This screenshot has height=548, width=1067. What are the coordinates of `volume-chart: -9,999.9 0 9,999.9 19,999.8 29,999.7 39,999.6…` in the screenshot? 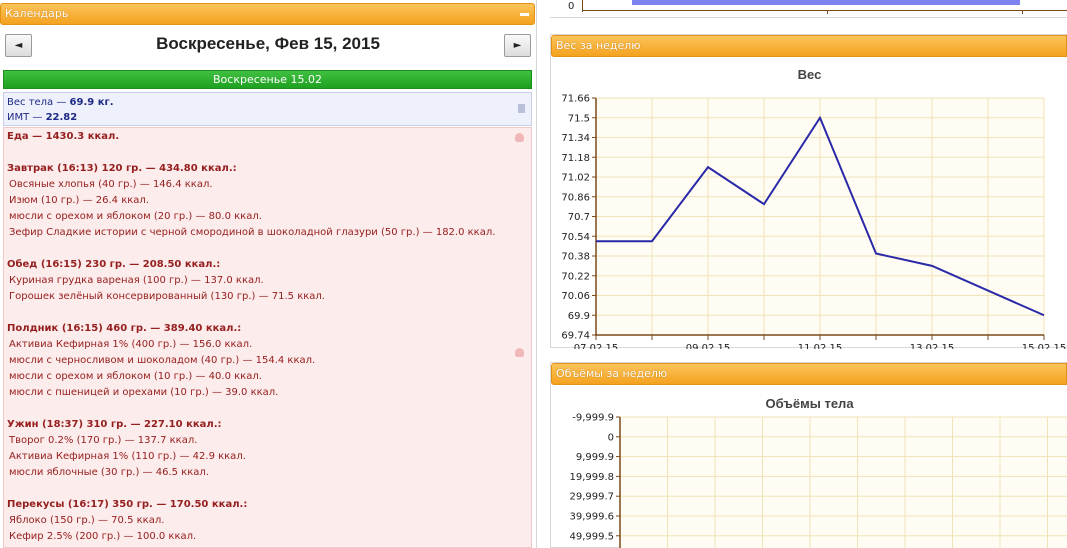 It's located at (818, 480).